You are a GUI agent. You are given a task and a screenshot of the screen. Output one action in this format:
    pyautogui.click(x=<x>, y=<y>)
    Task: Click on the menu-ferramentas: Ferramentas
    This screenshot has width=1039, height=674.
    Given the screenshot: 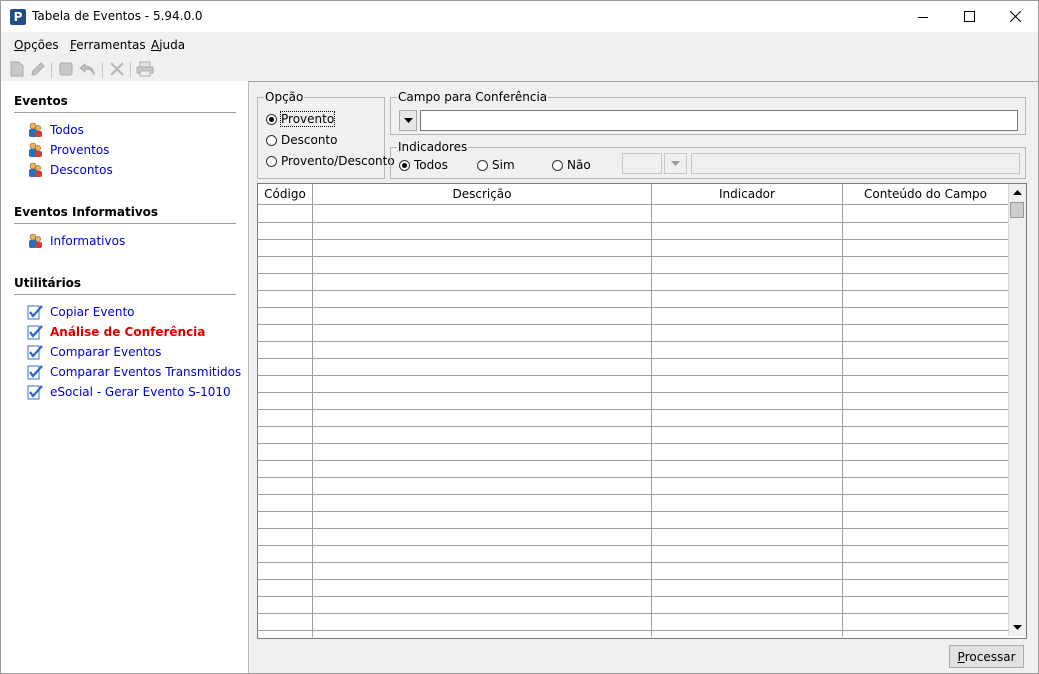 What is the action you would take?
    pyautogui.click(x=108, y=45)
    